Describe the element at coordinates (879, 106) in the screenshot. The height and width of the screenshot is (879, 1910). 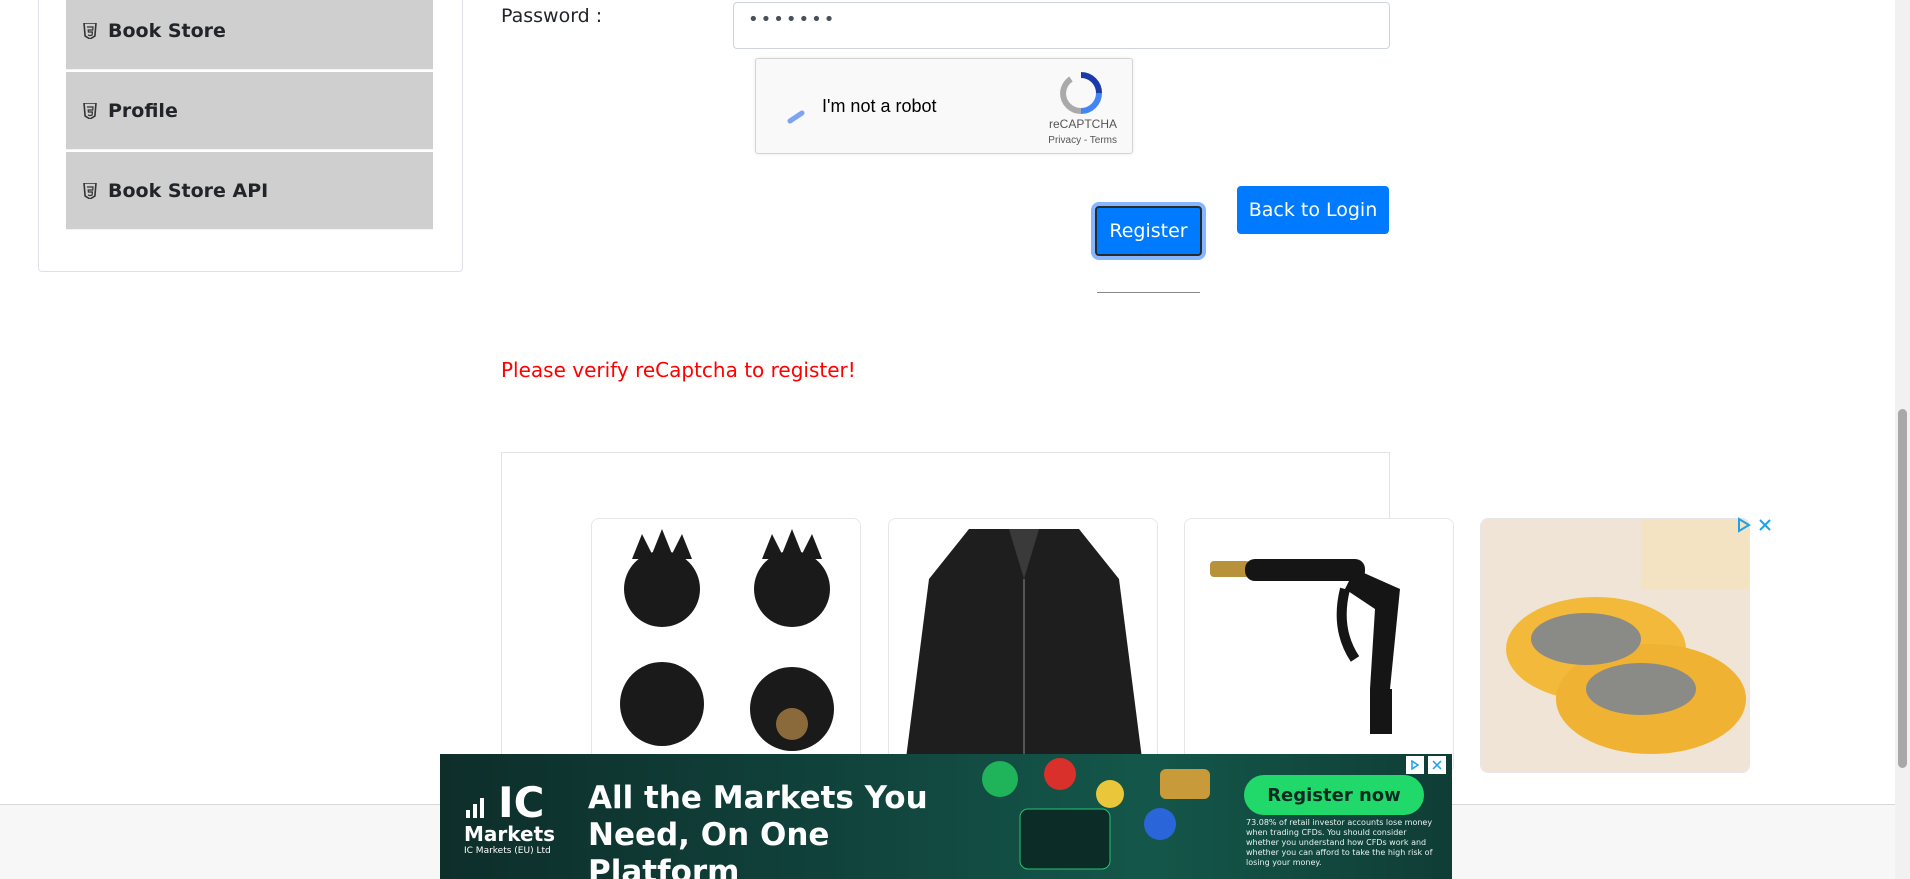
I see `captcha-label: I'm not a robot` at that location.